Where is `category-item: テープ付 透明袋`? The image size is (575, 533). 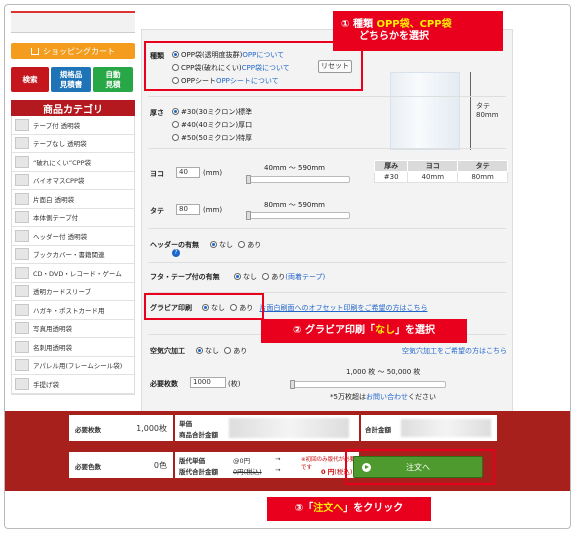
category-item: テープ付 透明袋 is located at coordinates (73, 125).